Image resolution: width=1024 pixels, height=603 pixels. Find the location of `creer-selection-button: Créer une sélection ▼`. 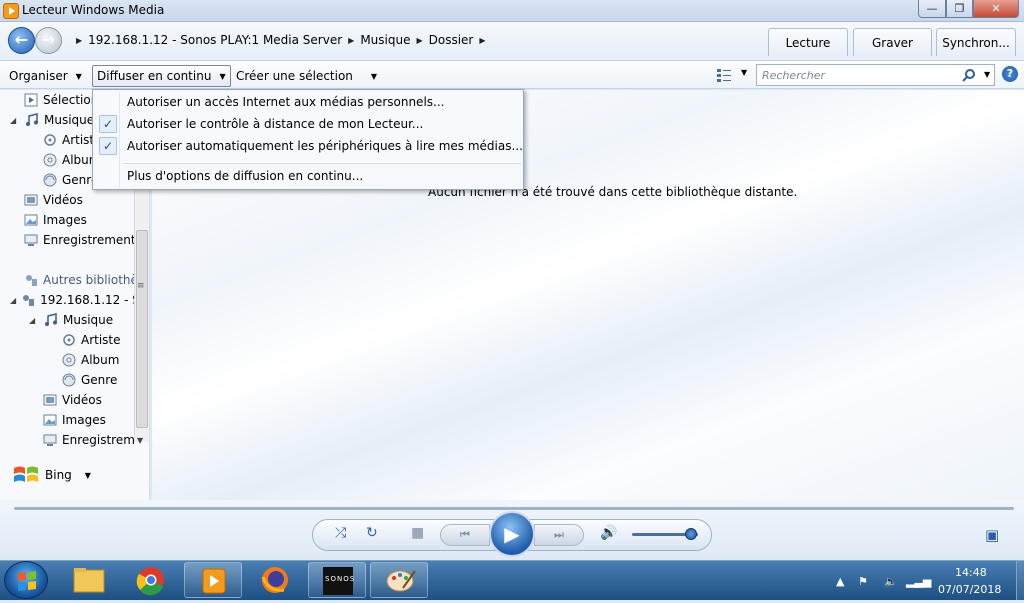

creer-selection-button: Créer une sélection ▼ is located at coordinates (306, 76).